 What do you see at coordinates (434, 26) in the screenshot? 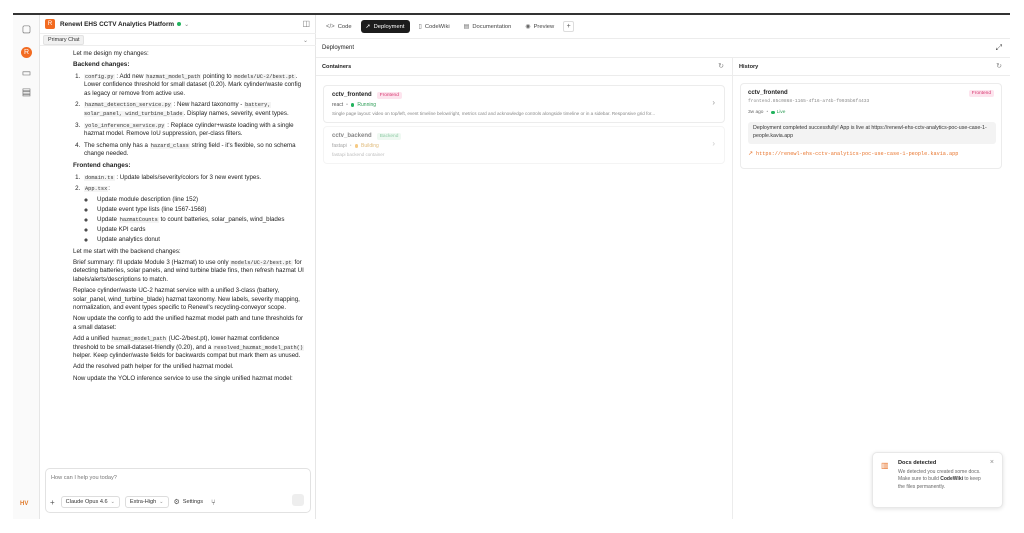
I see `tab-codewiki: ▯ CodeWiki` at bounding box center [434, 26].